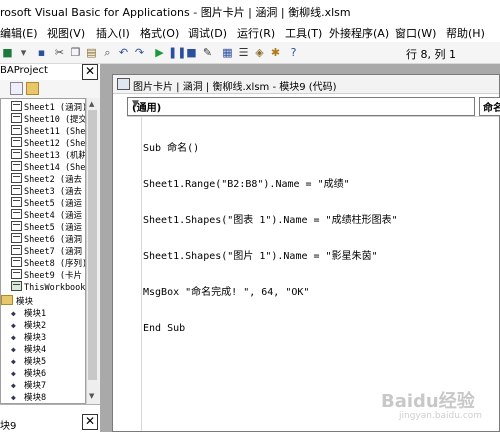 The width and height of the screenshot is (500, 432). Describe the element at coordinates (17, 301) in the screenshot. I see `tree-folder-modules: 模块` at that location.